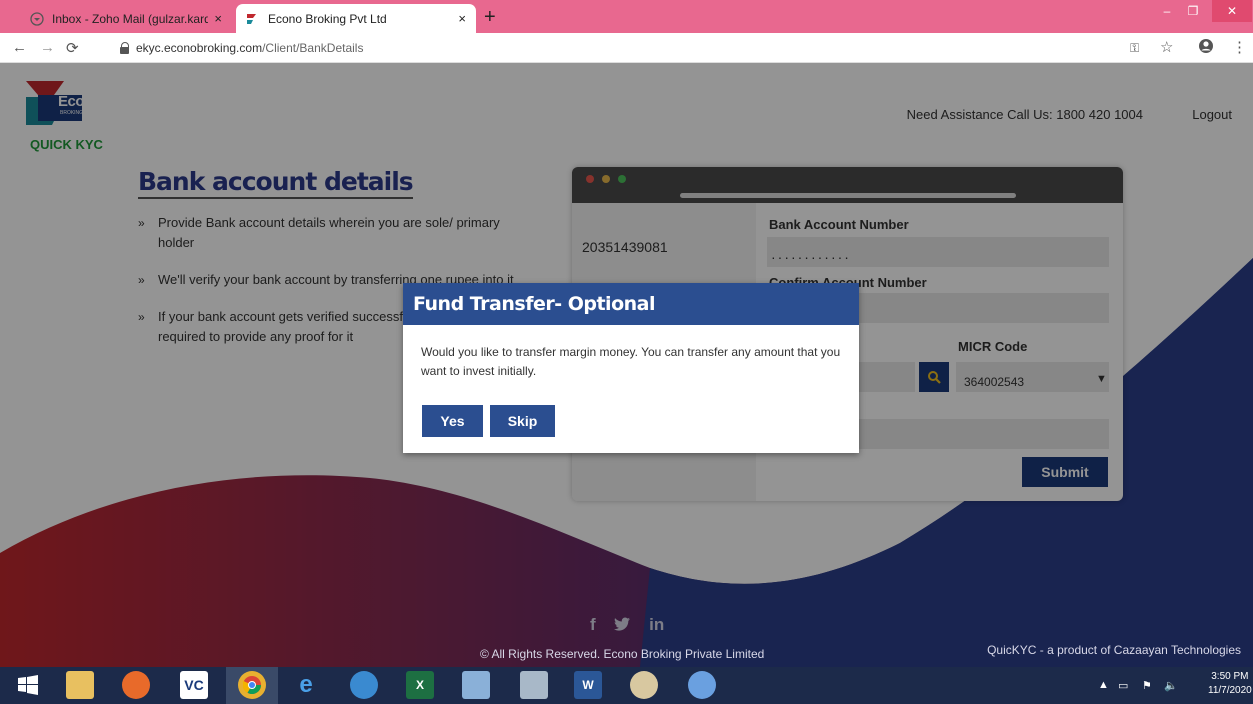  I want to click on url-field: ekyc.econobroking.com/Client/BankDetails, so click(241, 48).